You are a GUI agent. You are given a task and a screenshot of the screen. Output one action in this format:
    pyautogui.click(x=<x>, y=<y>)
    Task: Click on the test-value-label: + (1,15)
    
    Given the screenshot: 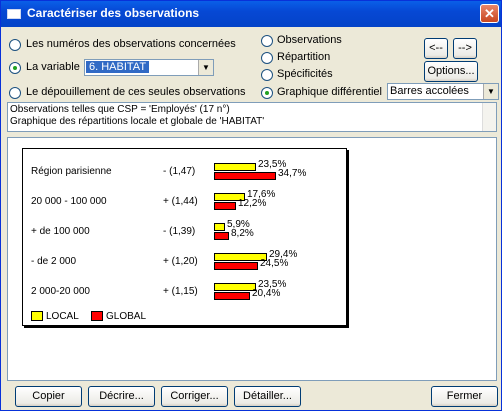 What is the action you would take?
    pyautogui.click(x=180, y=291)
    